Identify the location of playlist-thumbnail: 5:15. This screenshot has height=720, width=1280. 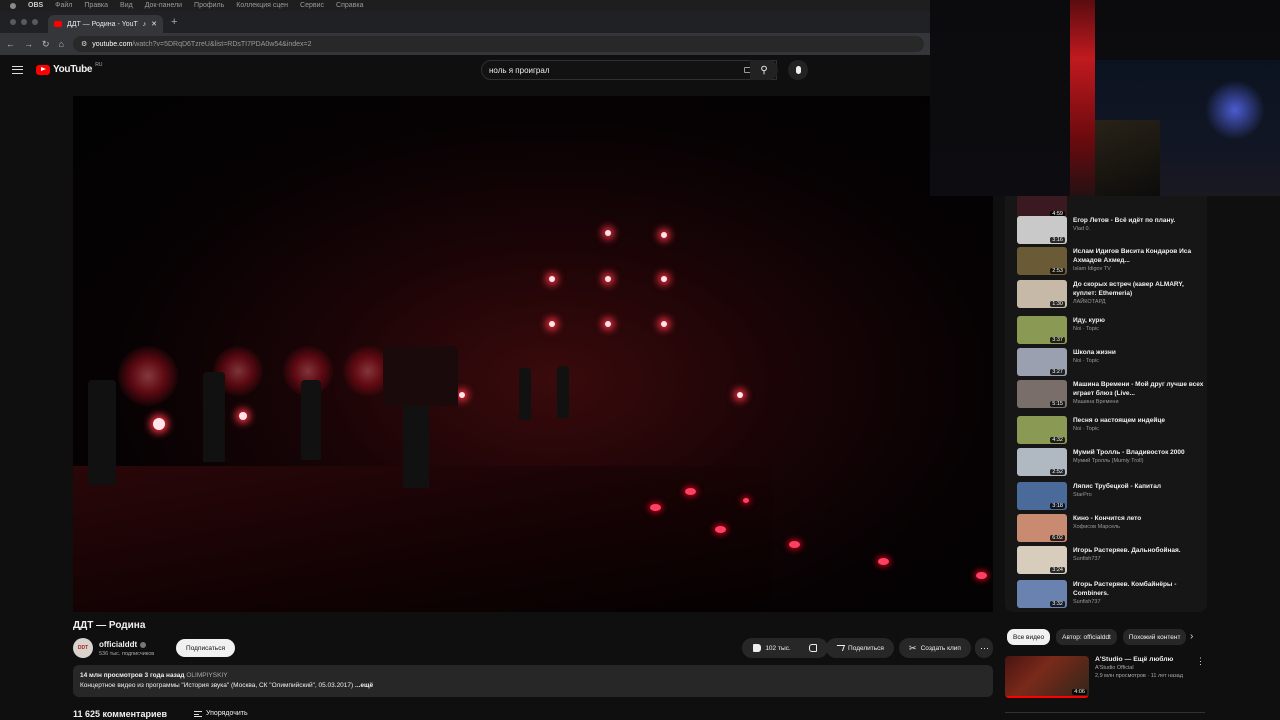
(1042, 394).